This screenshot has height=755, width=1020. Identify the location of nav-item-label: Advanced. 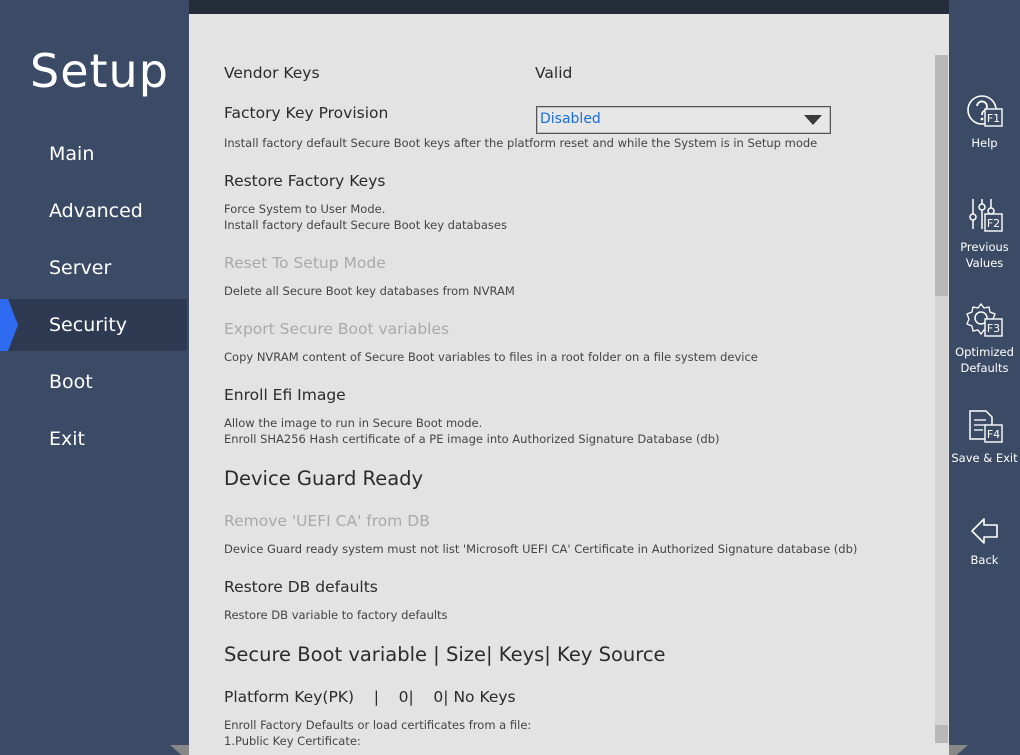
(96, 211).